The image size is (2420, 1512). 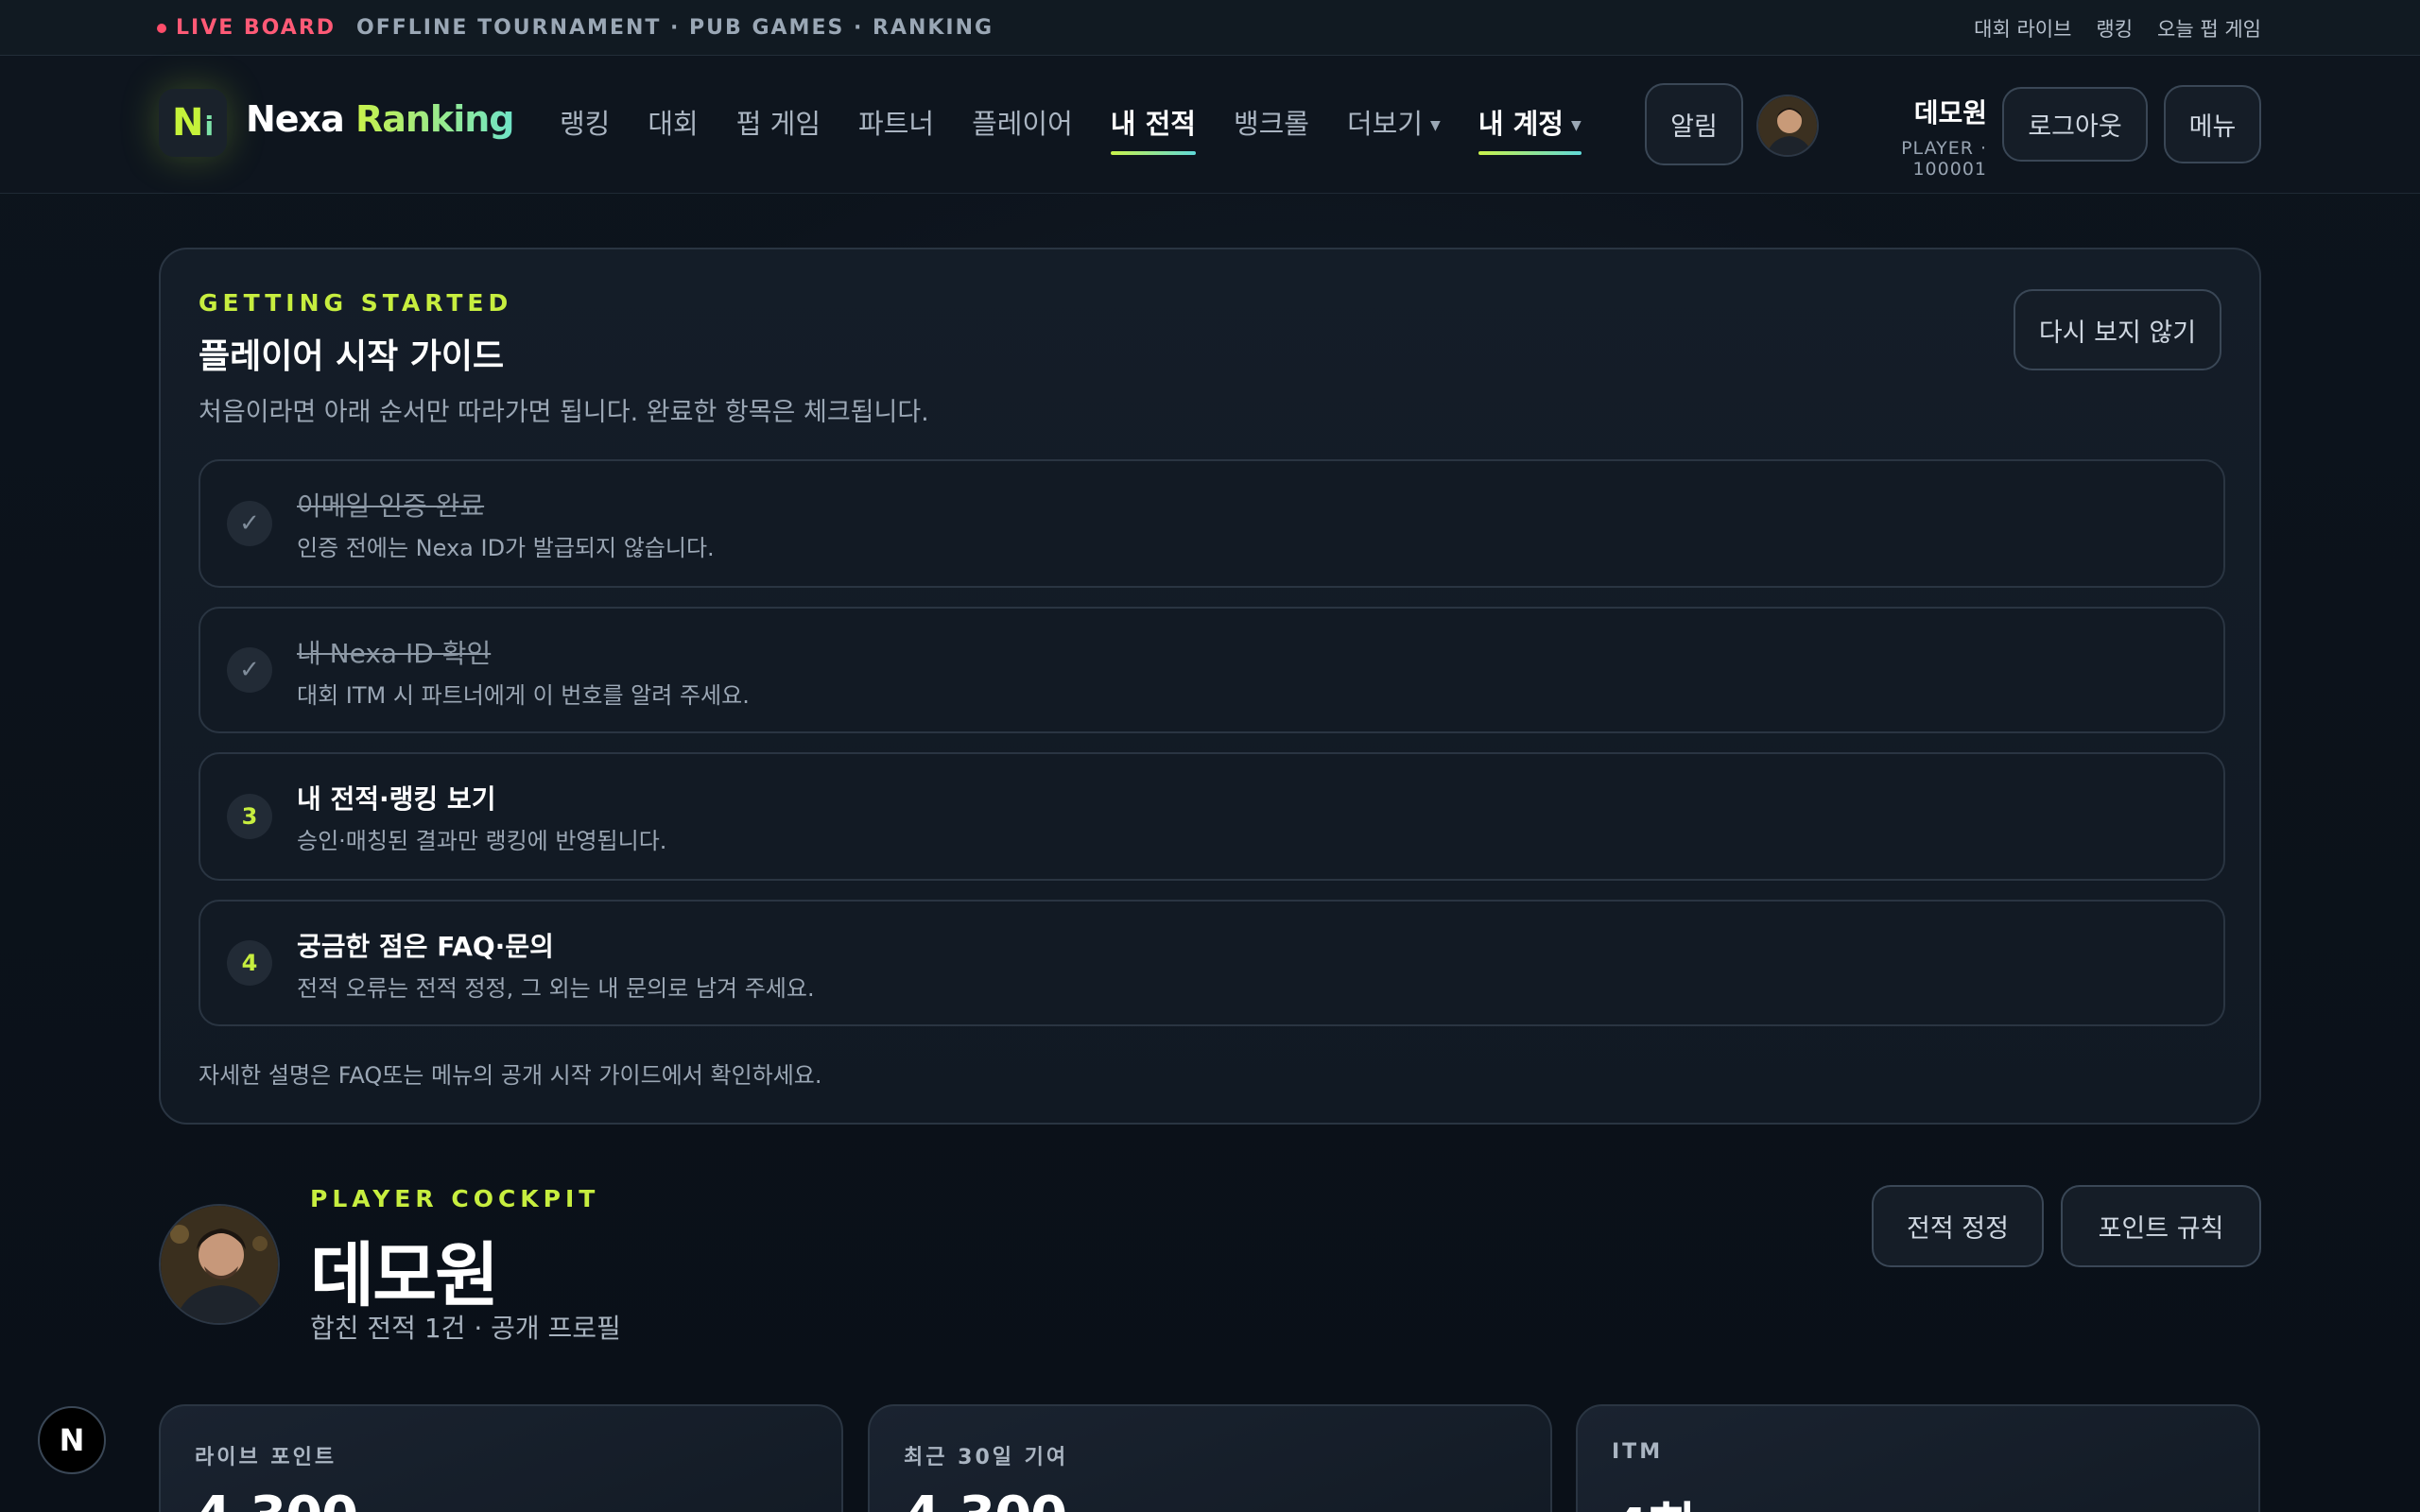 I want to click on live-dot-icon, so click(x=161, y=28).